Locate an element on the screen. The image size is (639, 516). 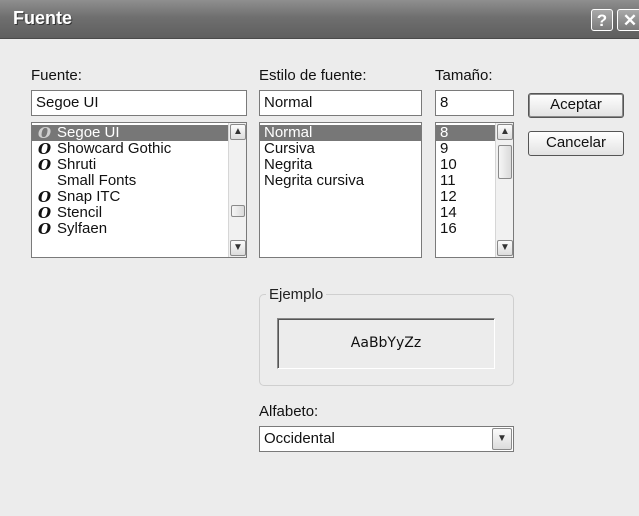
size-list-item: 8 is located at coordinates (465, 133).